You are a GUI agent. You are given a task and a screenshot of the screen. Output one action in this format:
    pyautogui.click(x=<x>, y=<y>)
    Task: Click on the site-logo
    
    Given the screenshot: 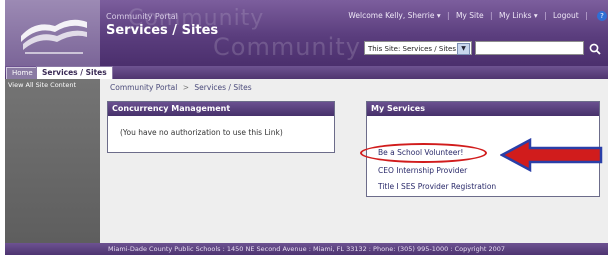 What is the action you would take?
    pyautogui.click(x=52, y=33)
    